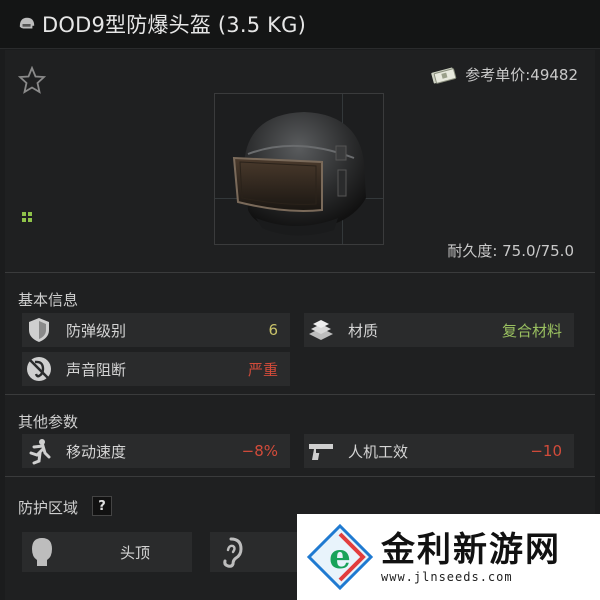 The height and width of the screenshot is (600, 600). What do you see at coordinates (40, 452) in the screenshot?
I see `running-icon` at bounding box center [40, 452].